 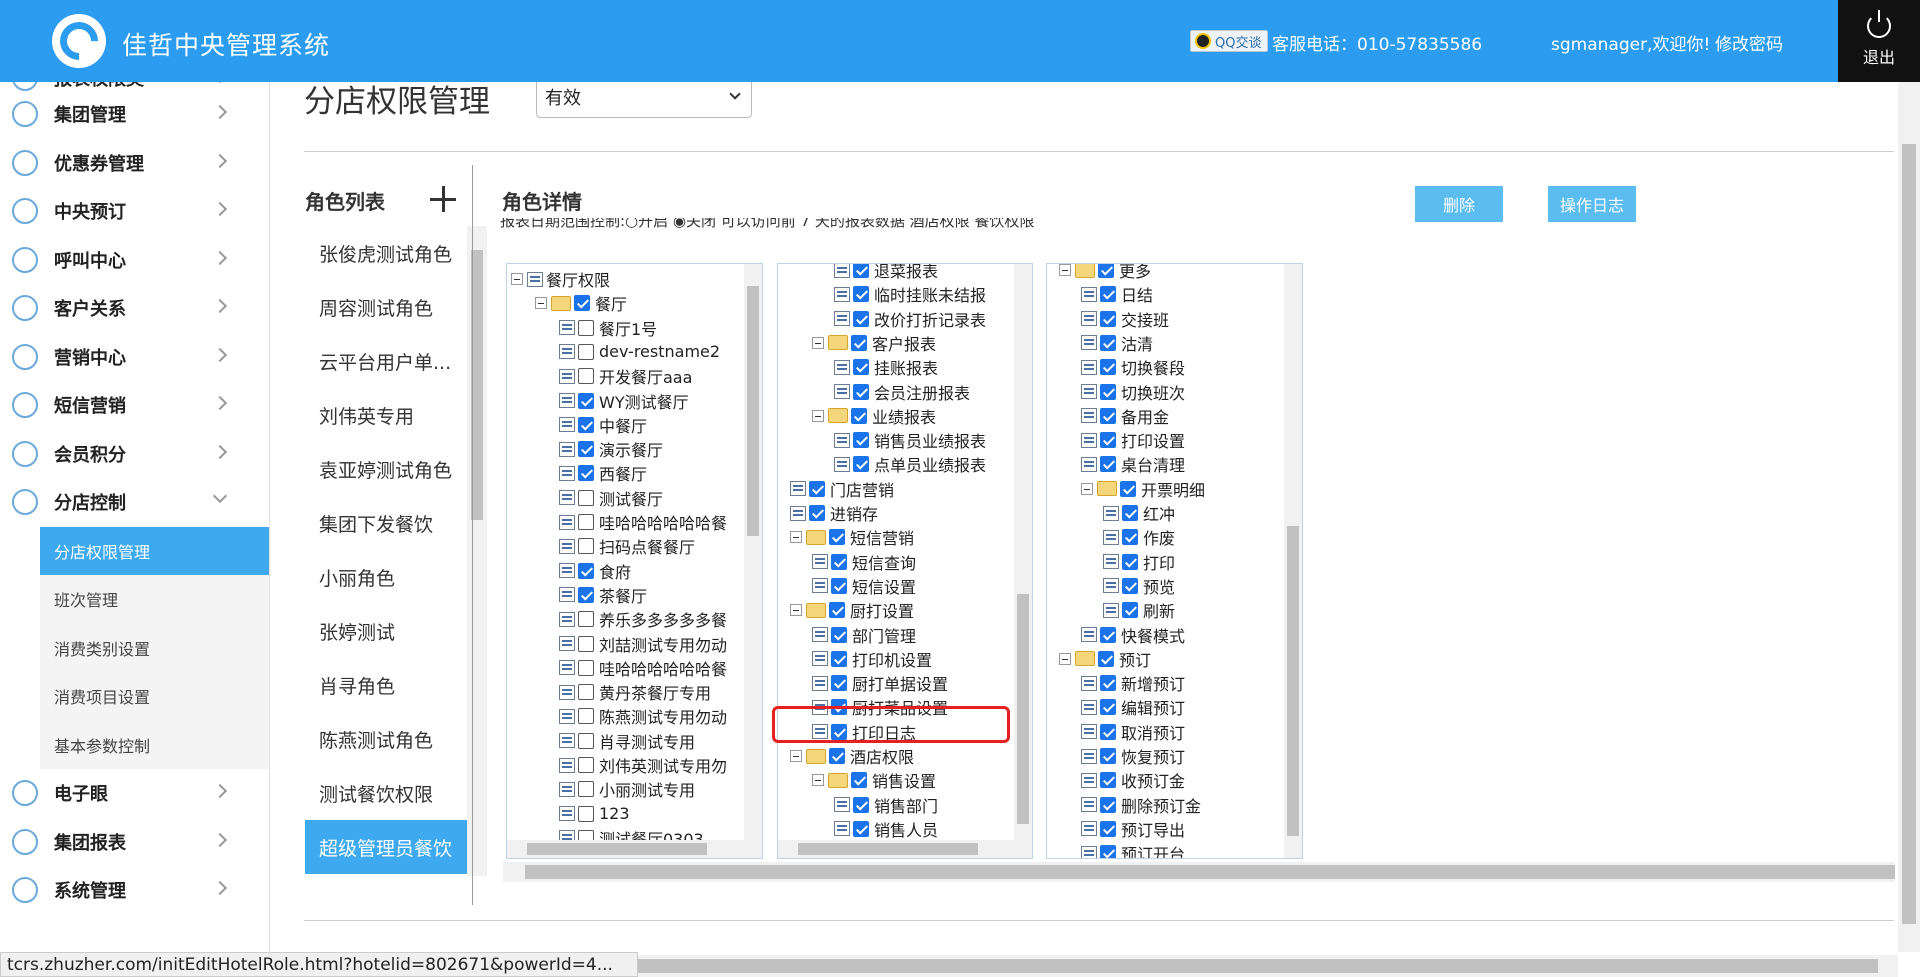 What do you see at coordinates (625, 376) in the screenshot?
I see `tree-node: 开发餐厅aaa` at bounding box center [625, 376].